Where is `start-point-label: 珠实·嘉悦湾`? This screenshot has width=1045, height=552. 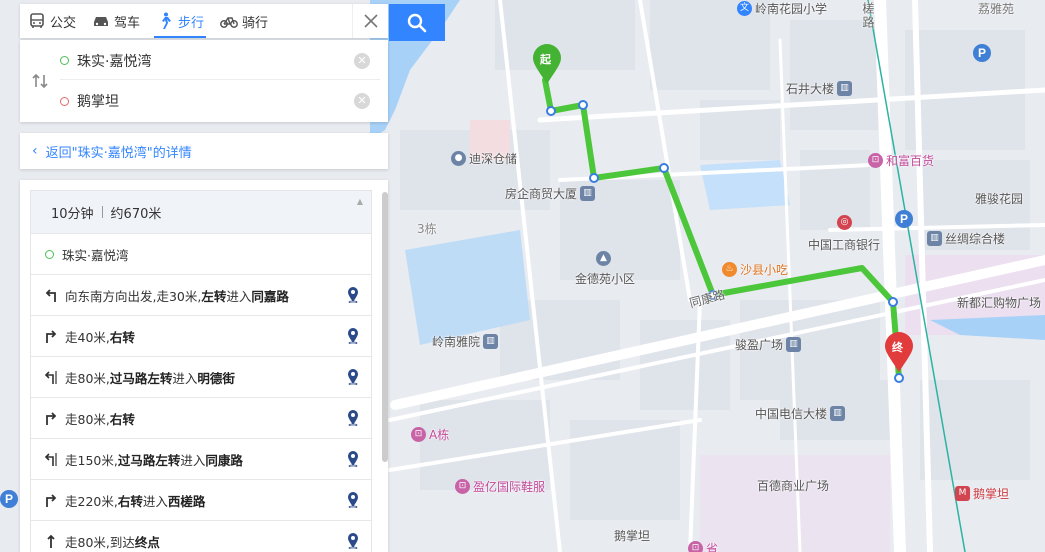
start-point-label: 珠实·嘉悦湾 is located at coordinates (95, 255).